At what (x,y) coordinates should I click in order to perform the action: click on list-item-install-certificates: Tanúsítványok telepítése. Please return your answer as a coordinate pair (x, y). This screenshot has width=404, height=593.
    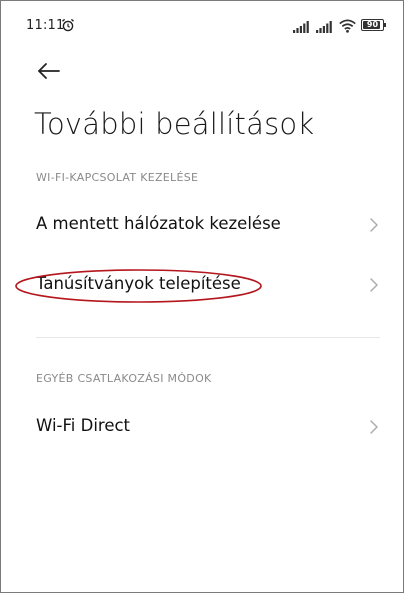
    Looking at the image, I should click on (202, 285).